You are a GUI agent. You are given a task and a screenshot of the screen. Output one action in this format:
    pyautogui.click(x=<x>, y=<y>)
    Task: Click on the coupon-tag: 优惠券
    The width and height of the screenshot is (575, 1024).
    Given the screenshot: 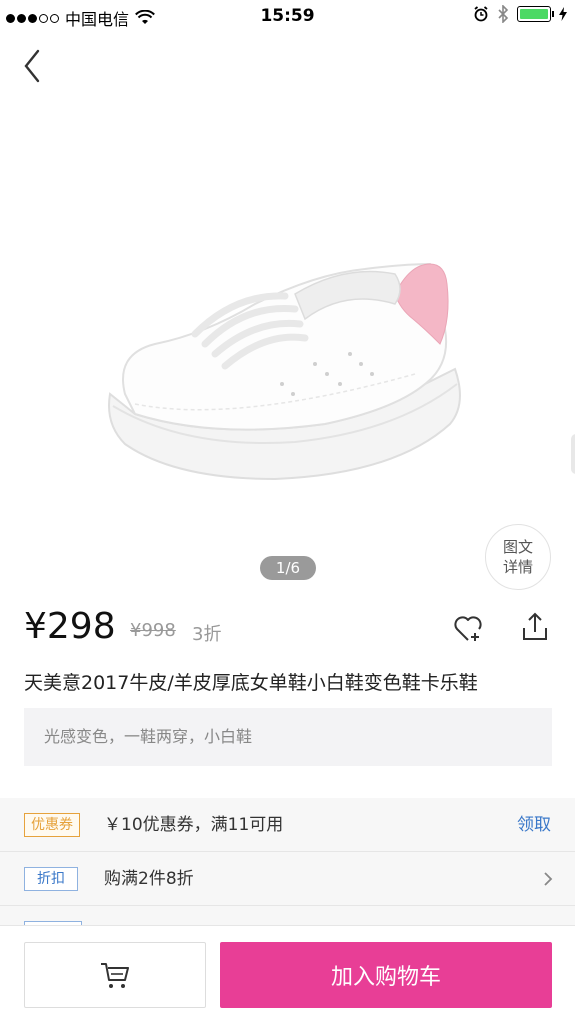 What is the action you would take?
    pyautogui.click(x=52, y=825)
    